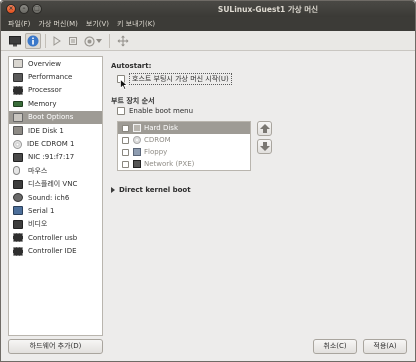 This screenshot has height=362, width=416. I want to click on sidebar-item-ide-disk-1: IDE Disk 1, so click(55, 130).